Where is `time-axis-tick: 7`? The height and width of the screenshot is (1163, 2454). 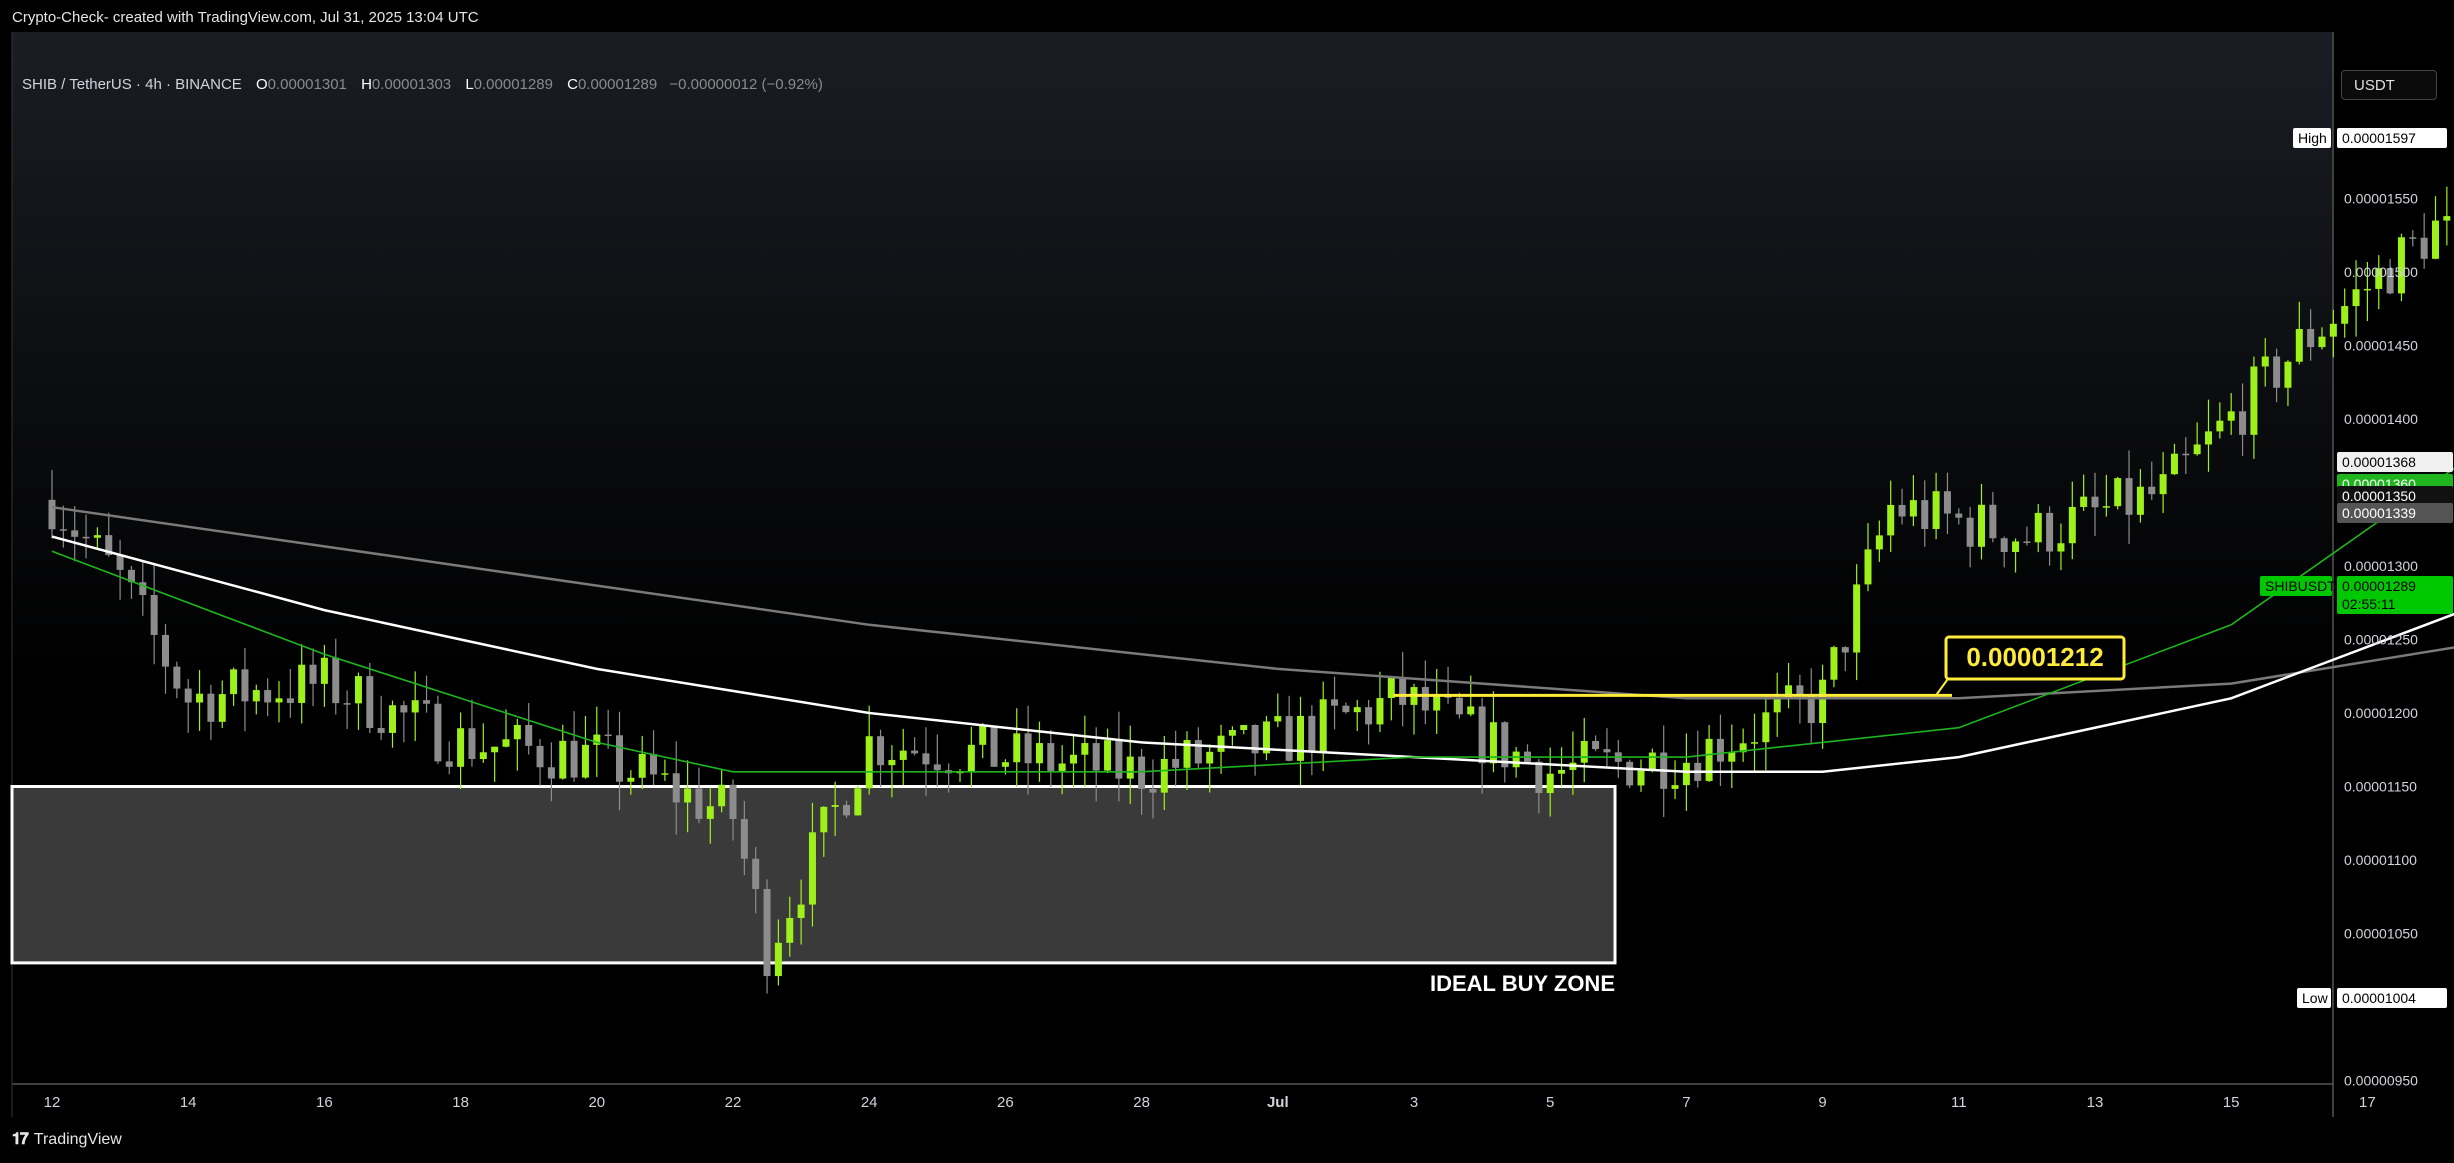
time-axis-tick: 7 is located at coordinates (1686, 1102).